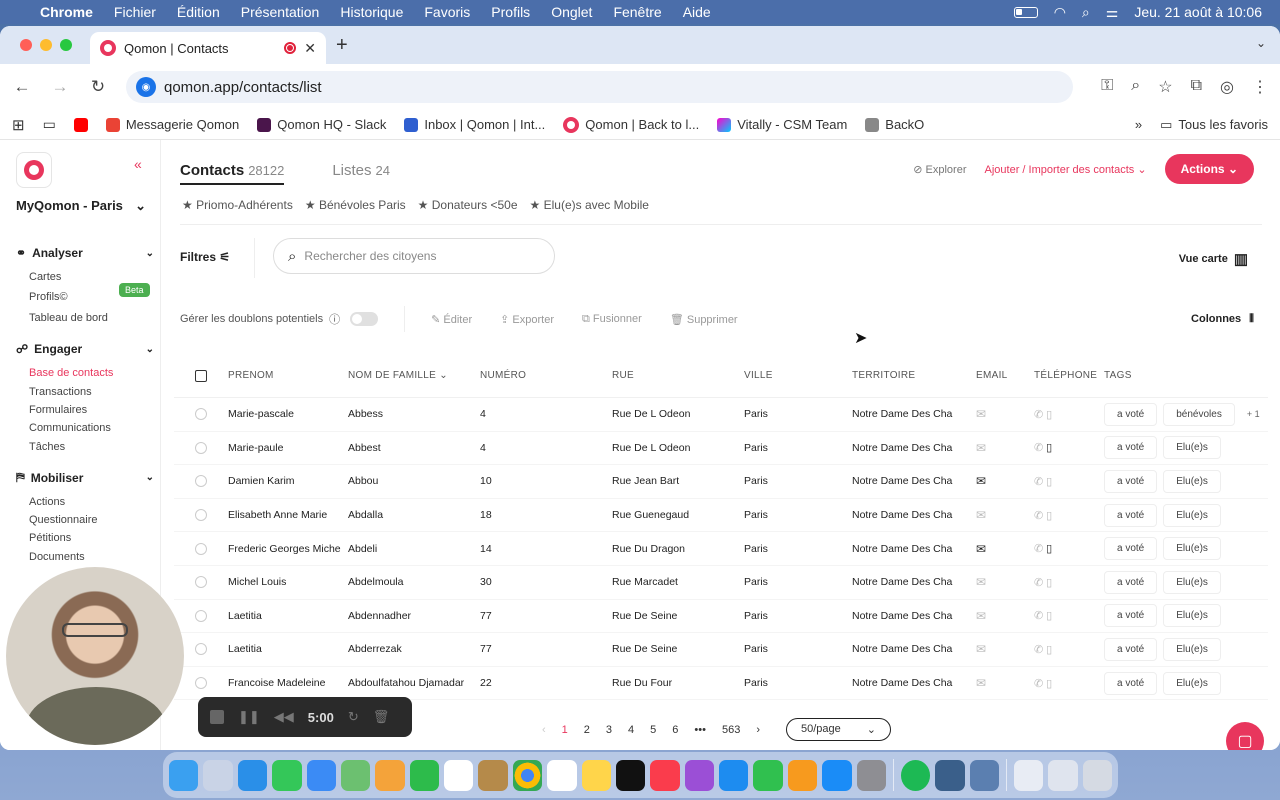 Image resolution: width=1280 pixels, height=800 pixels. What do you see at coordinates (70, 428) in the screenshot?
I see `sidebar-item-communications: Communications` at bounding box center [70, 428].